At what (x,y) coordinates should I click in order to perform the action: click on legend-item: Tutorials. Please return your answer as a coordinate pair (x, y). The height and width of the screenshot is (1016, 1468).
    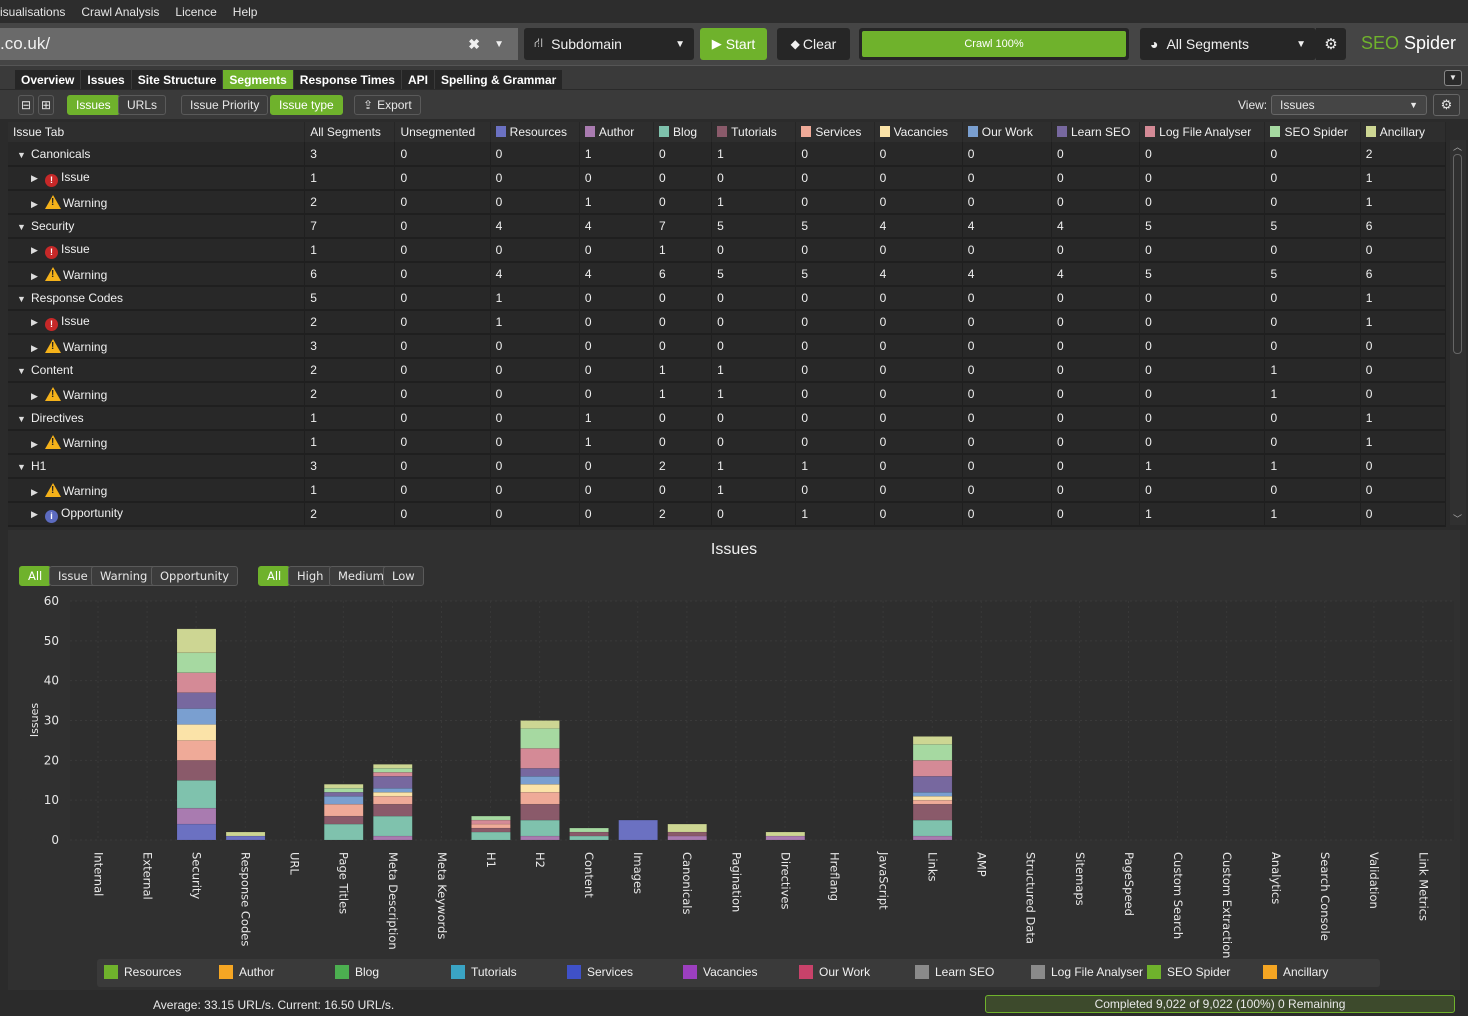
    Looking at the image, I should click on (484, 972).